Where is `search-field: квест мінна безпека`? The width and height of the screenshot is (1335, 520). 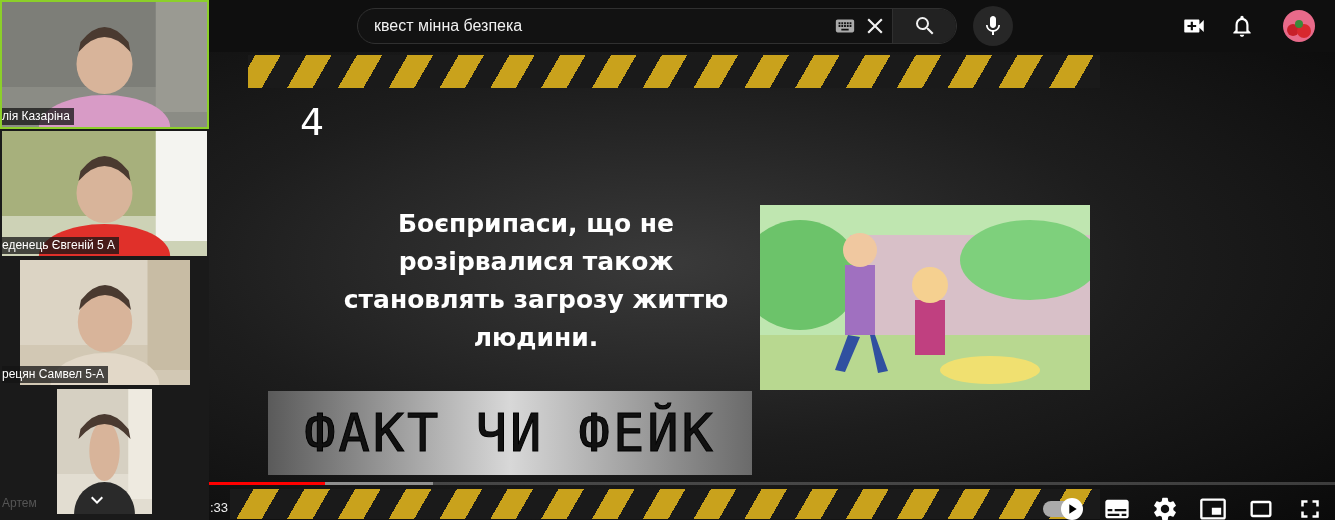
search-field: квест мінна безпека is located at coordinates (657, 26).